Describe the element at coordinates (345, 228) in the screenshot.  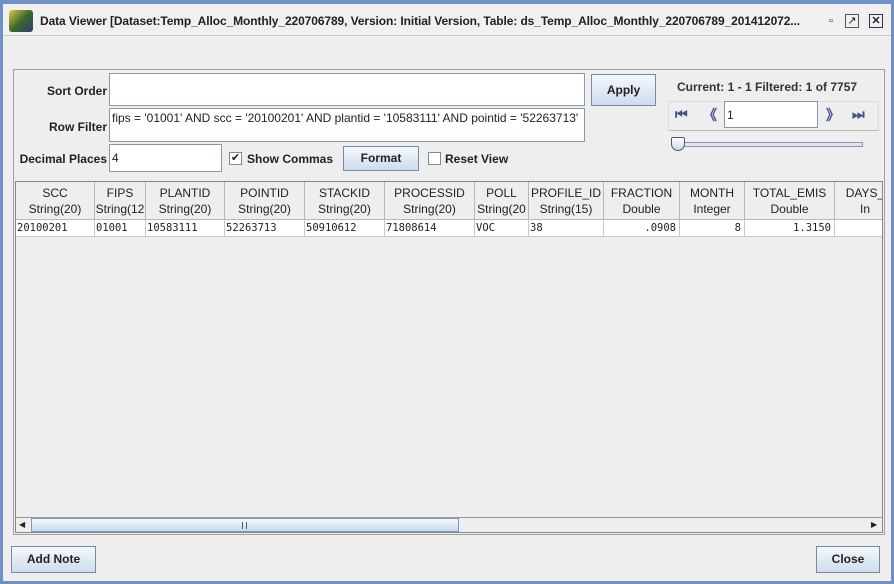
I see `table-cell: 50910612` at that location.